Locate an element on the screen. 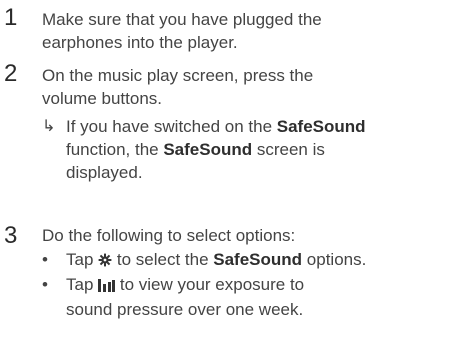  result-text-line: function, the SafeSound screen is is located at coordinates (195, 149).